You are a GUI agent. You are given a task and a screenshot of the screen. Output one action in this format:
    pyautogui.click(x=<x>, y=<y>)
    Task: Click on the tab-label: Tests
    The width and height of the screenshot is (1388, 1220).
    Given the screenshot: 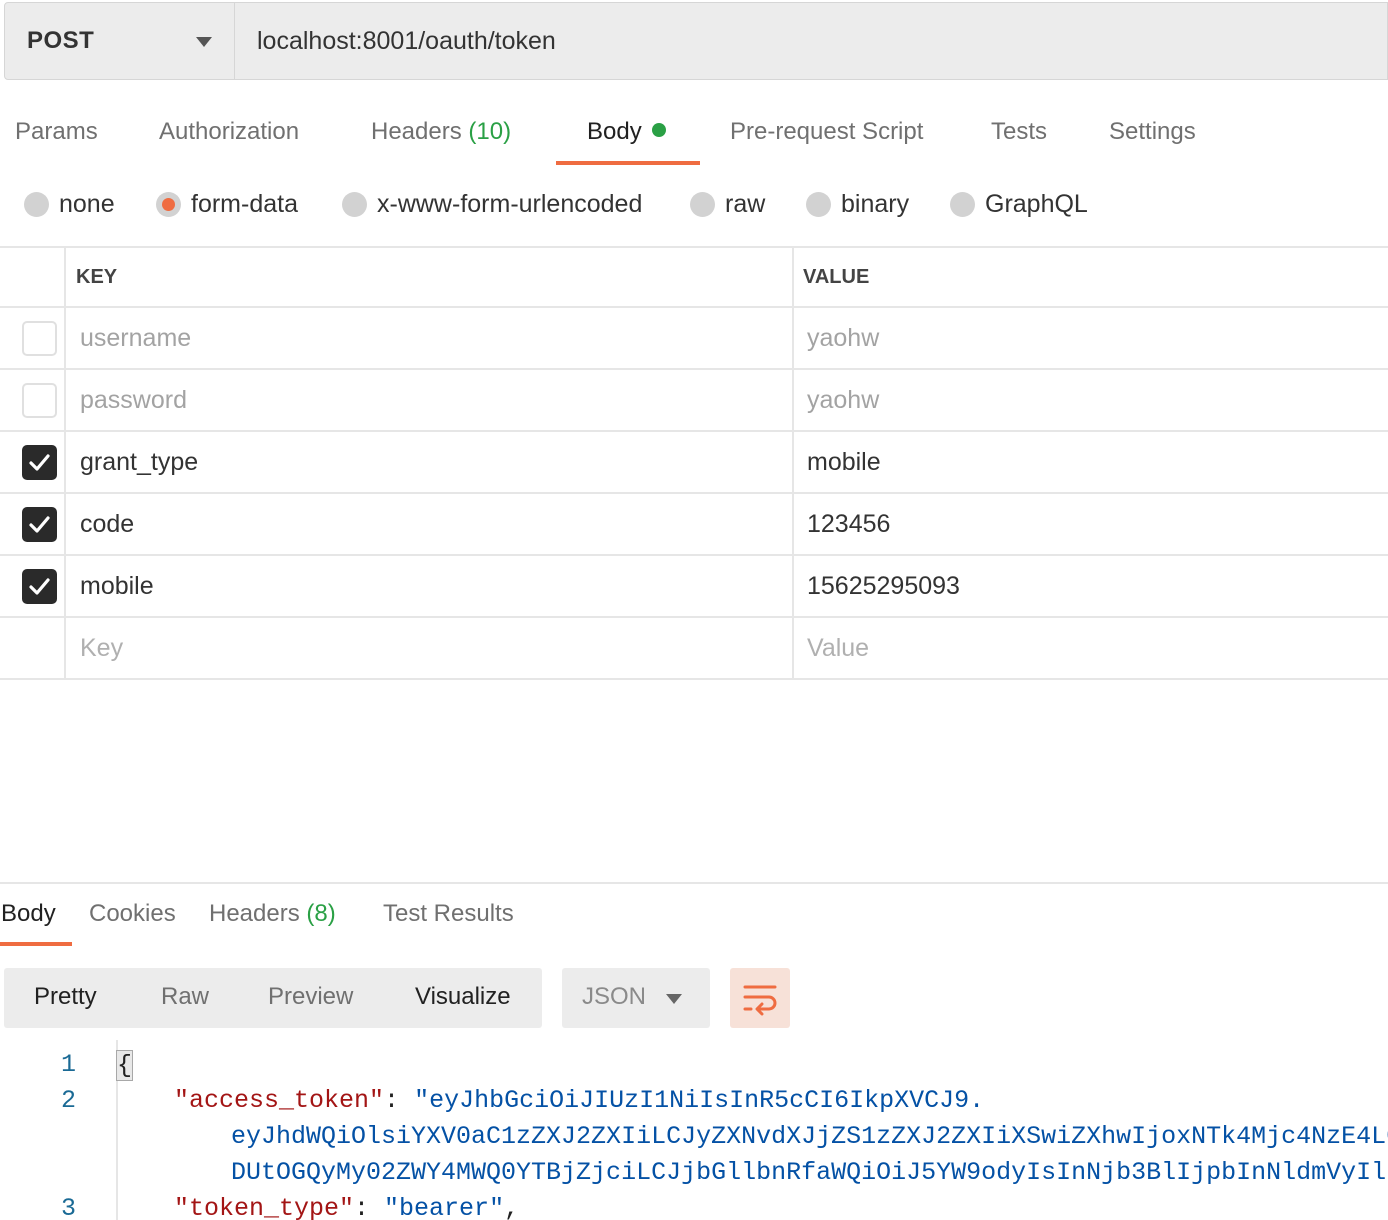 What is the action you would take?
    pyautogui.click(x=1019, y=131)
    